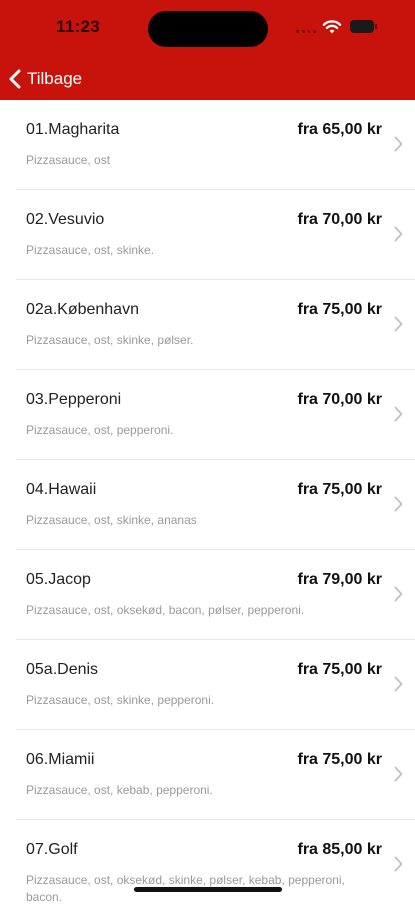 The image size is (415, 910). What do you see at coordinates (74, 399) in the screenshot?
I see `item-name: 03.Pepperoni` at bounding box center [74, 399].